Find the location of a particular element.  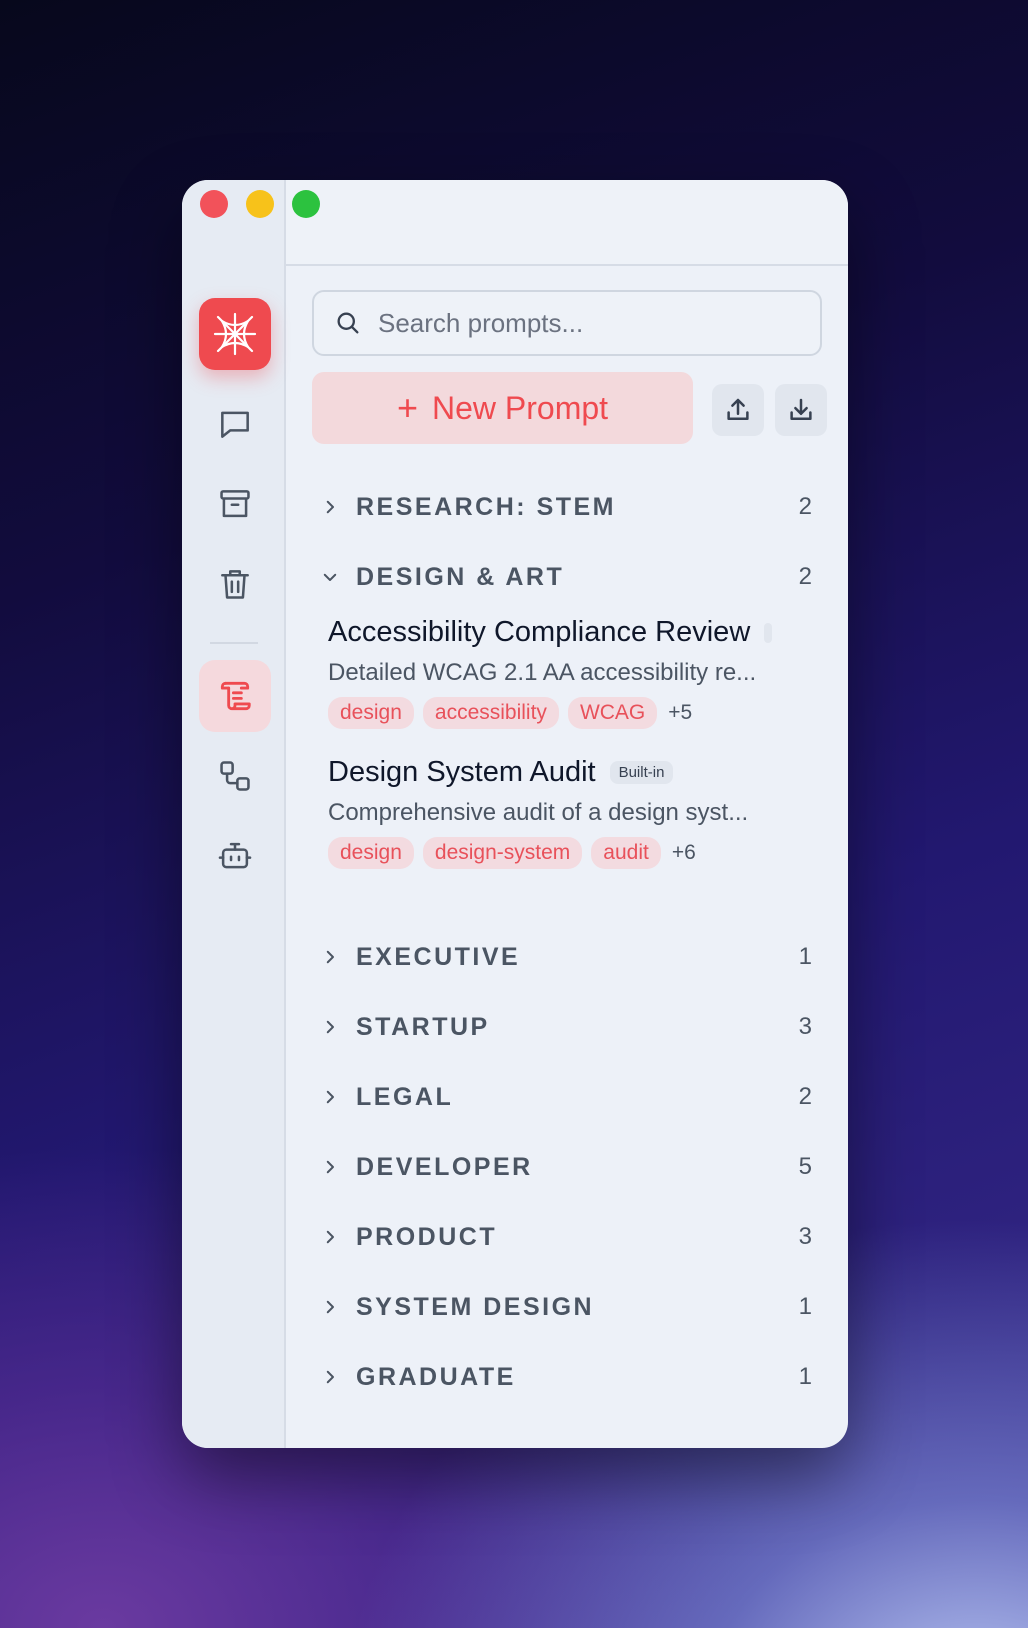

category-name: SYSTEM DESIGN is located at coordinates (475, 1306).